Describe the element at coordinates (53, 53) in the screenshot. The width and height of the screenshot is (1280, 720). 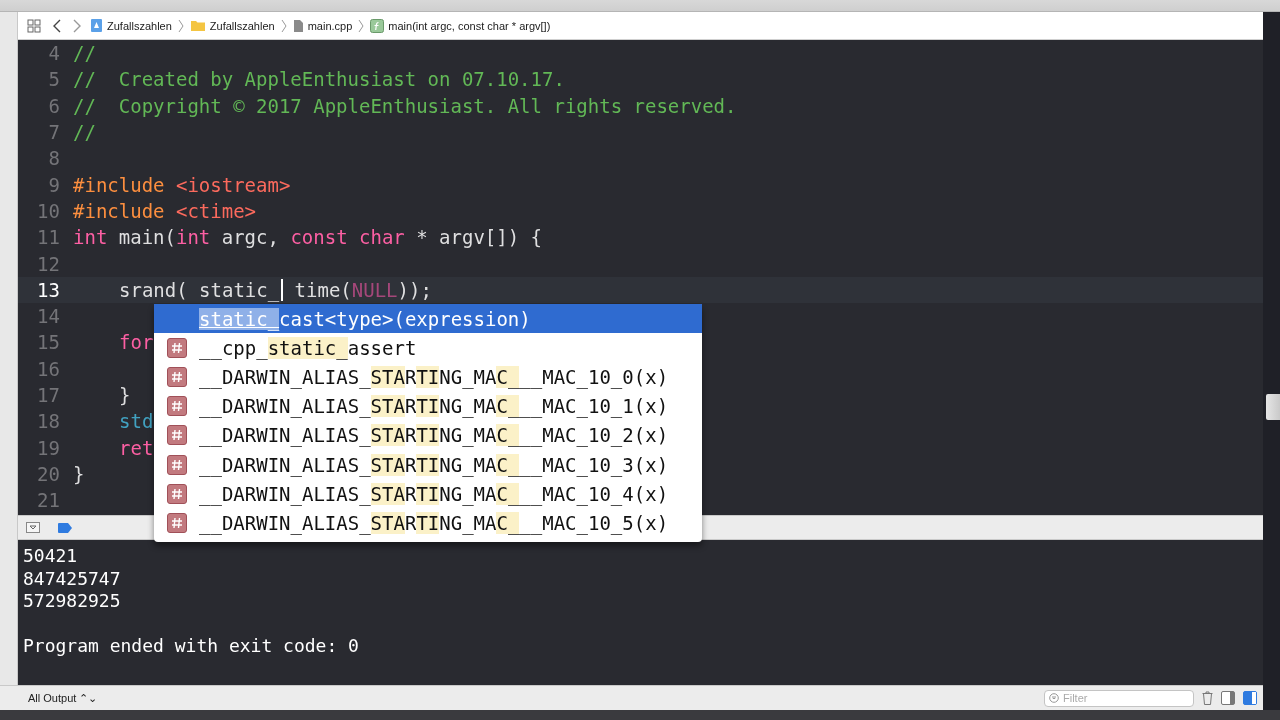
I see `line-number: 4` at that location.